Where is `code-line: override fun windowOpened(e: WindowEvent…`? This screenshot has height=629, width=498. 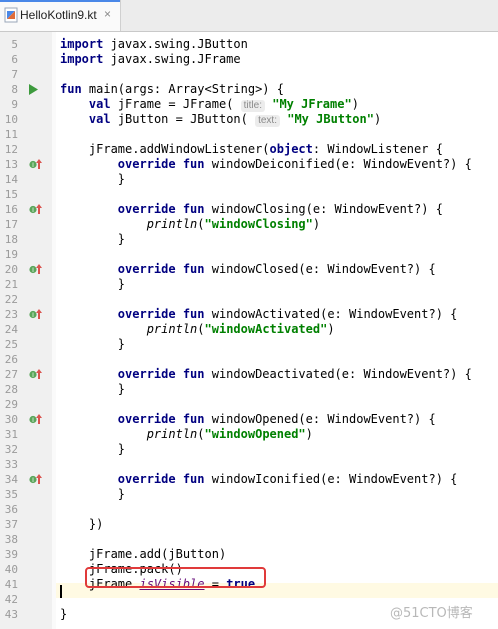
code-line: override fun windowOpened(e: WindowEvent… is located at coordinates (248, 419).